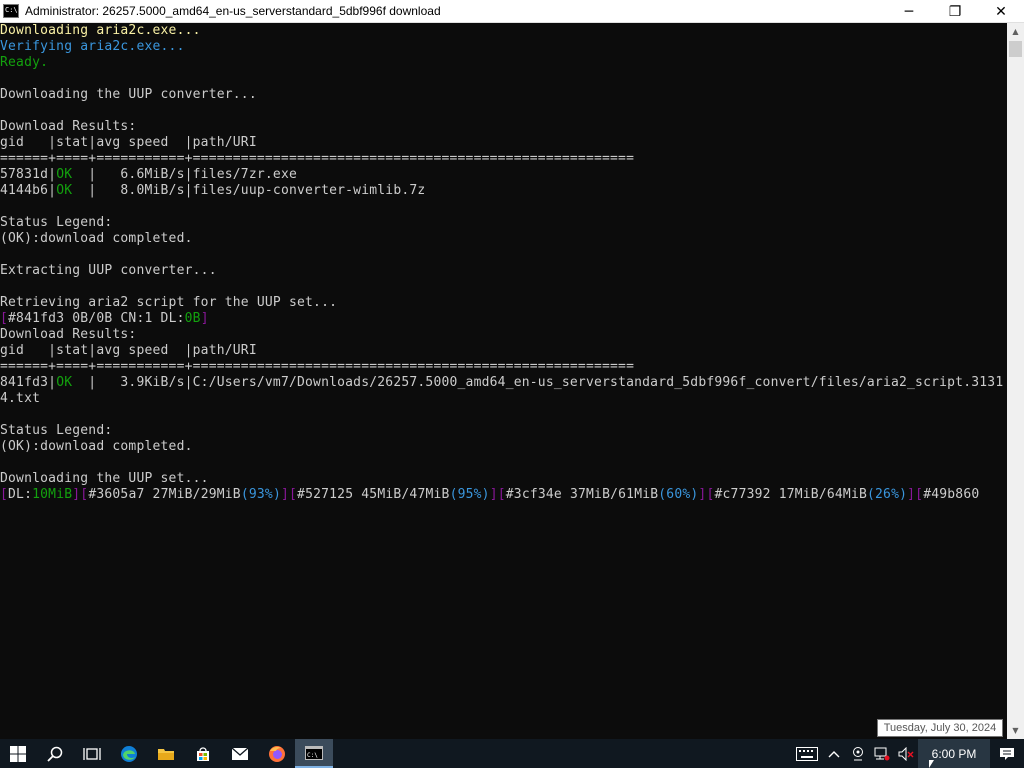 The height and width of the screenshot is (768, 1024). Describe the element at coordinates (858, 753) in the screenshot. I see `webcam-icon` at that location.